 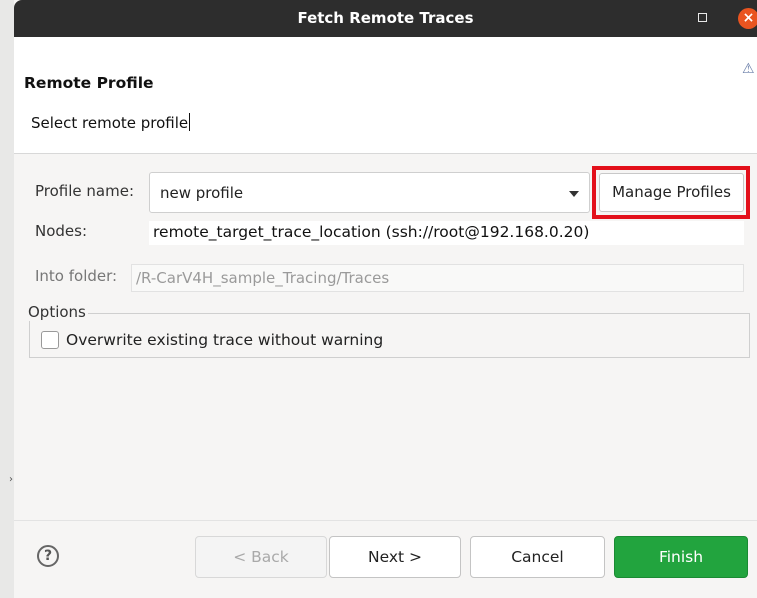 I want to click on finish-button: Finish, so click(x=681, y=557).